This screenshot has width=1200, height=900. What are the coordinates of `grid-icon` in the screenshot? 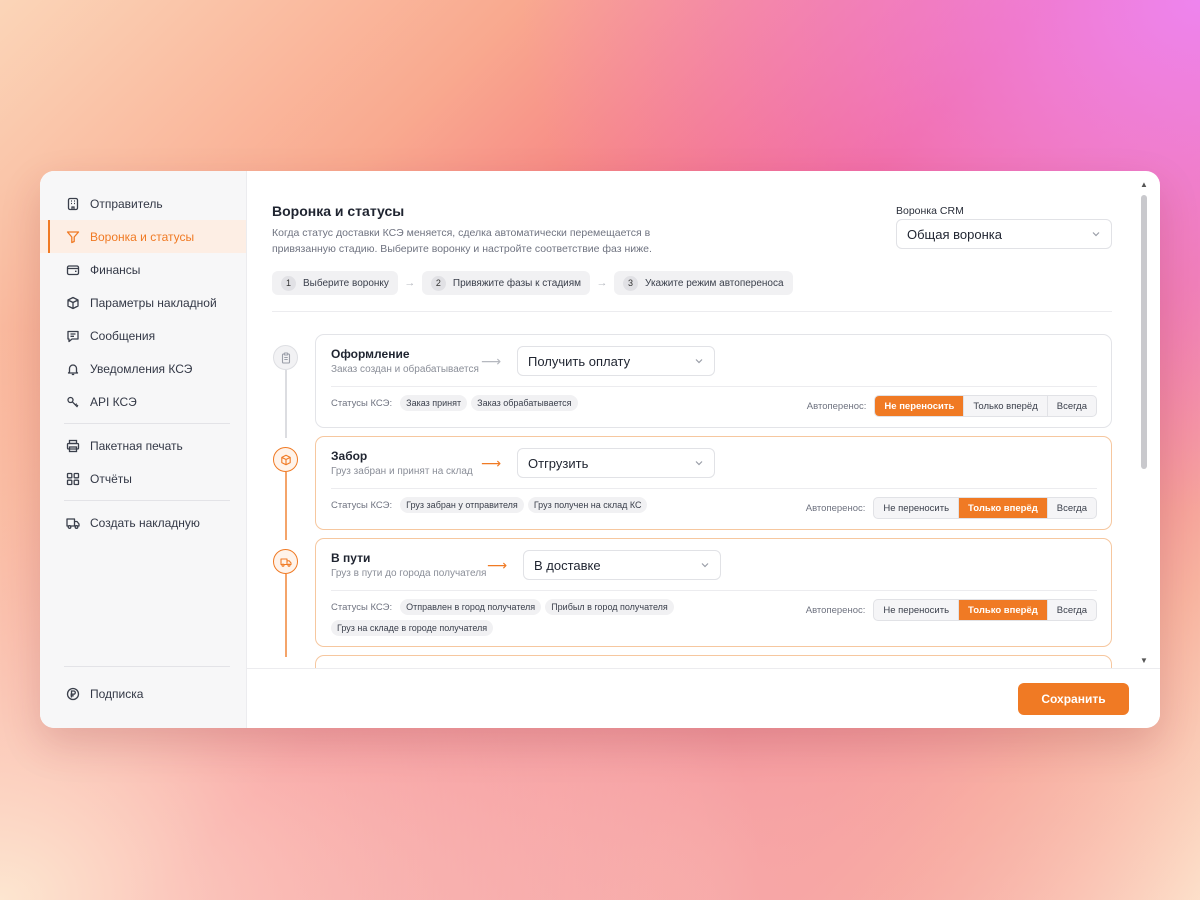 It's located at (73, 479).